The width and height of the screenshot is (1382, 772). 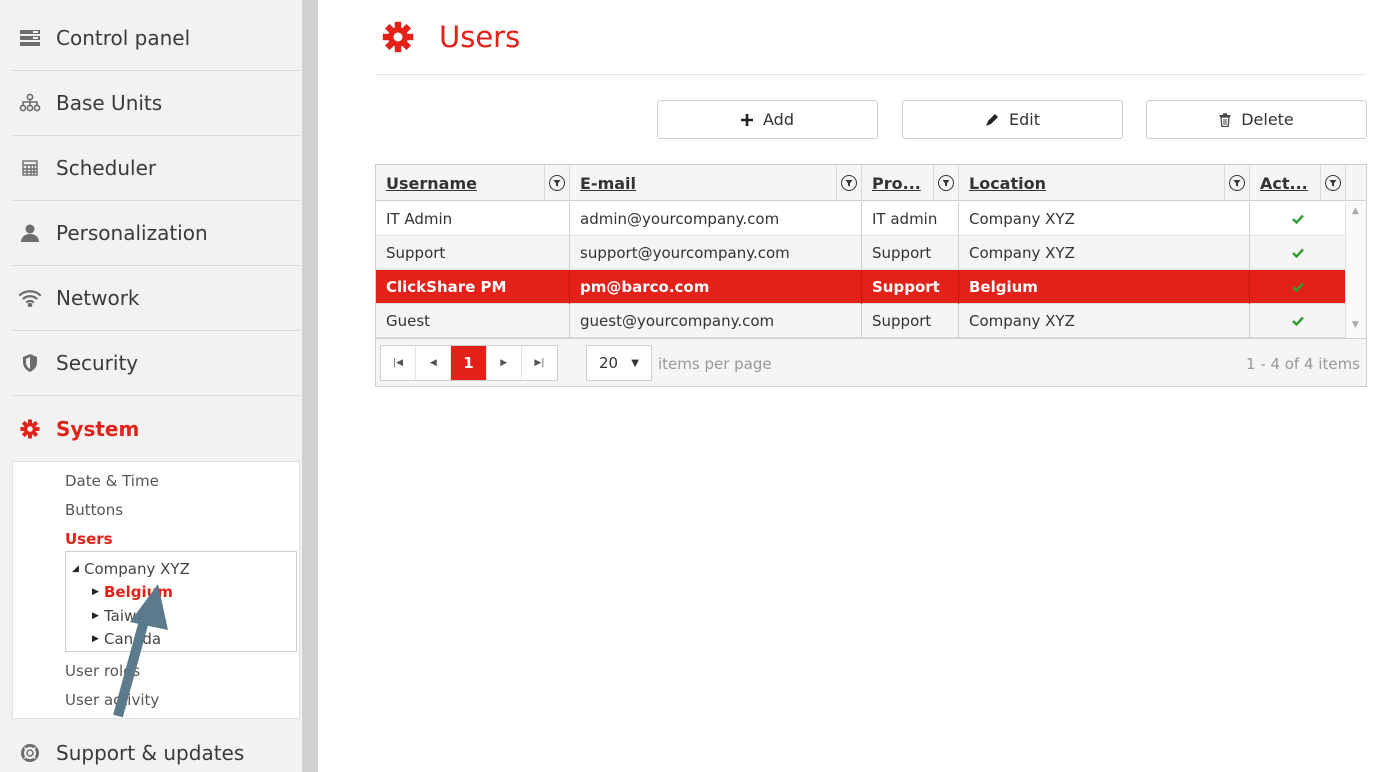 I want to click on tree-node-label: Company XYZ, so click(x=137, y=569).